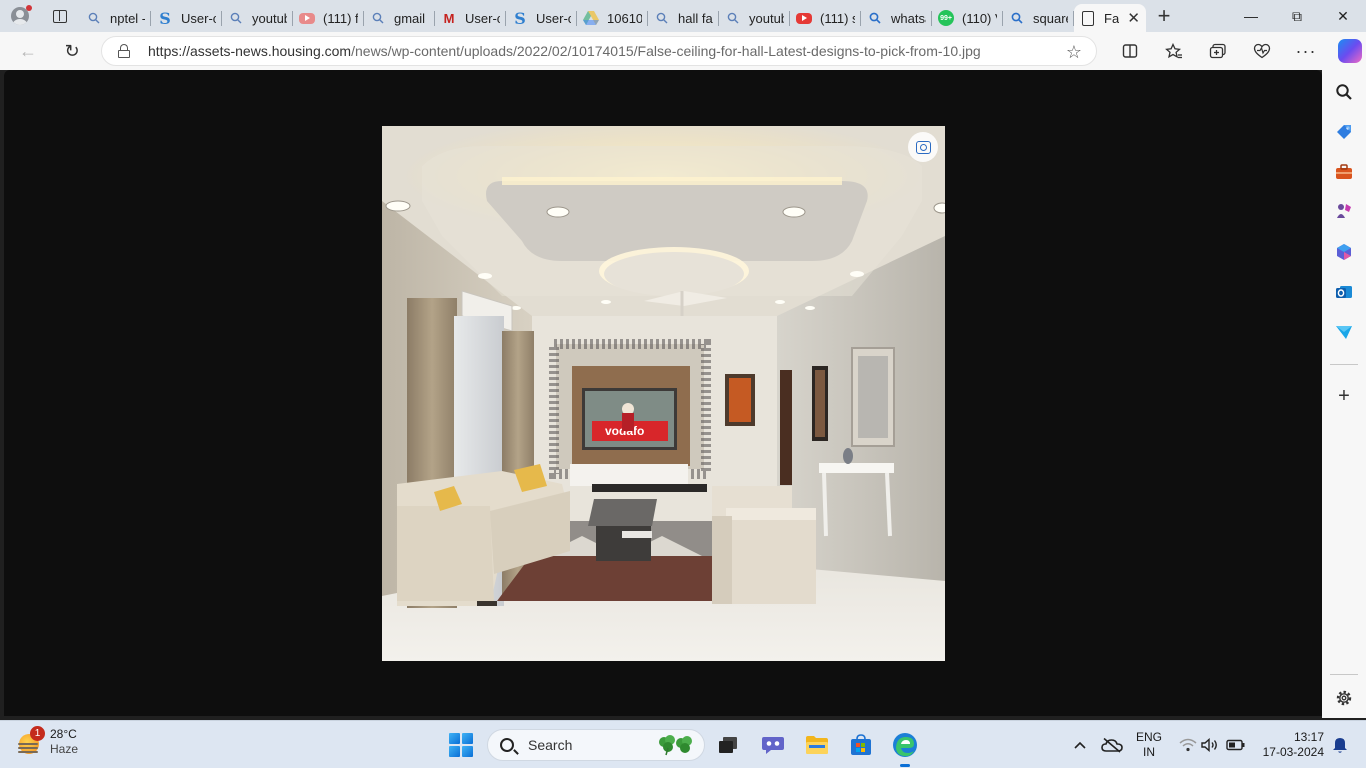 This screenshot has width=1366, height=768. What do you see at coordinates (1130, 51) in the screenshot?
I see `split-screen-icon` at bounding box center [1130, 51].